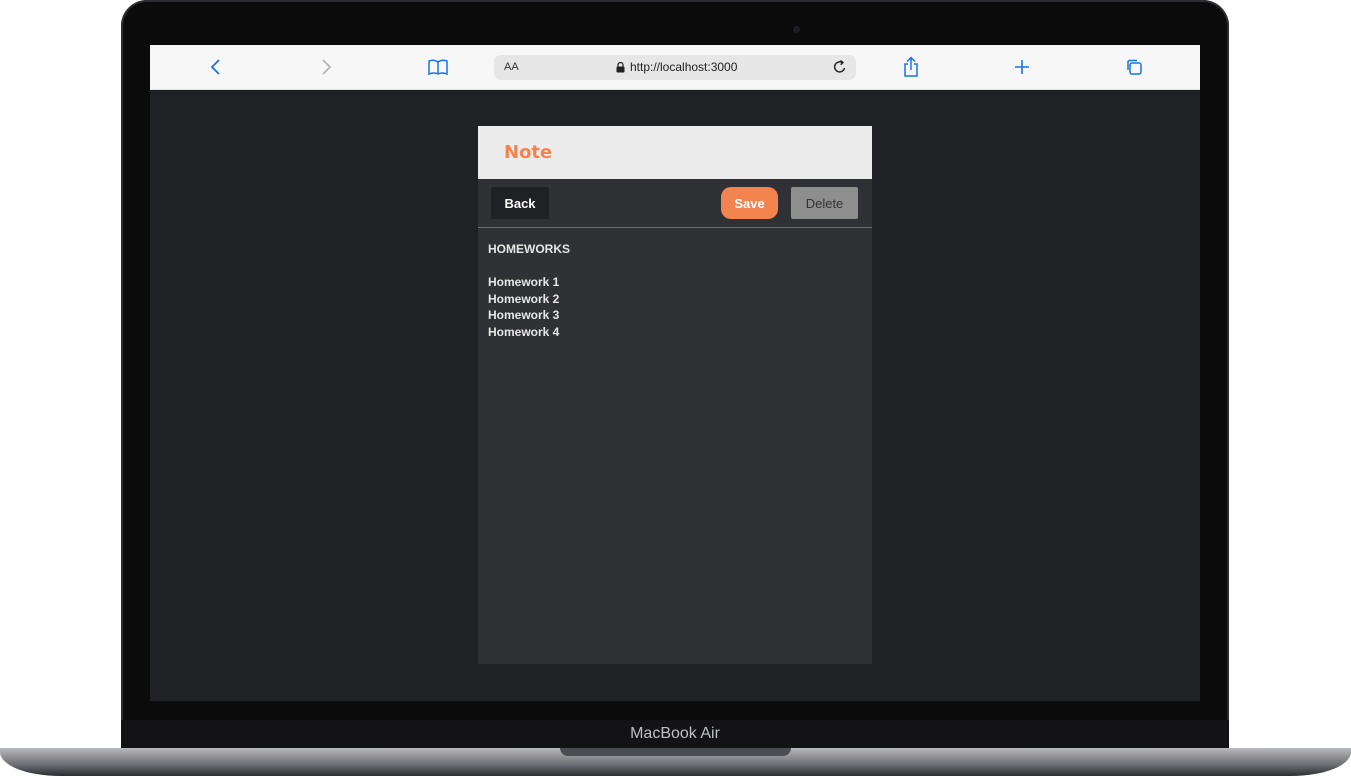 This screenshot has height=776, width=1351. Describe the element at coordinates (840, 69) in the screenshot. I see `reload-icon` at that location.